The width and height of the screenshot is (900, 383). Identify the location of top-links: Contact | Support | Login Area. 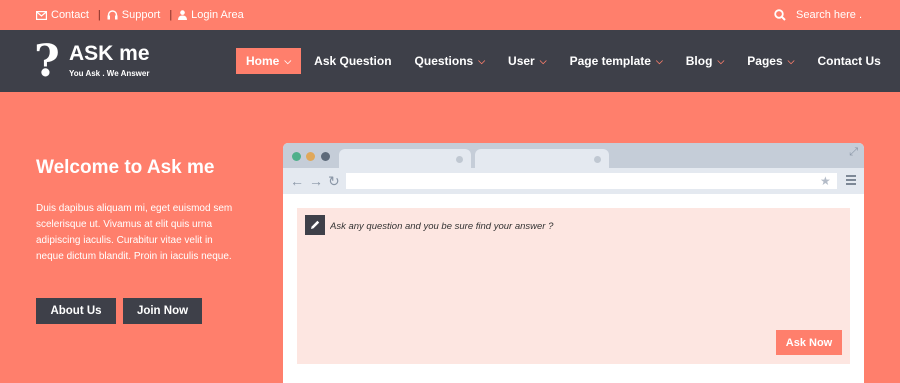
(140, 15).